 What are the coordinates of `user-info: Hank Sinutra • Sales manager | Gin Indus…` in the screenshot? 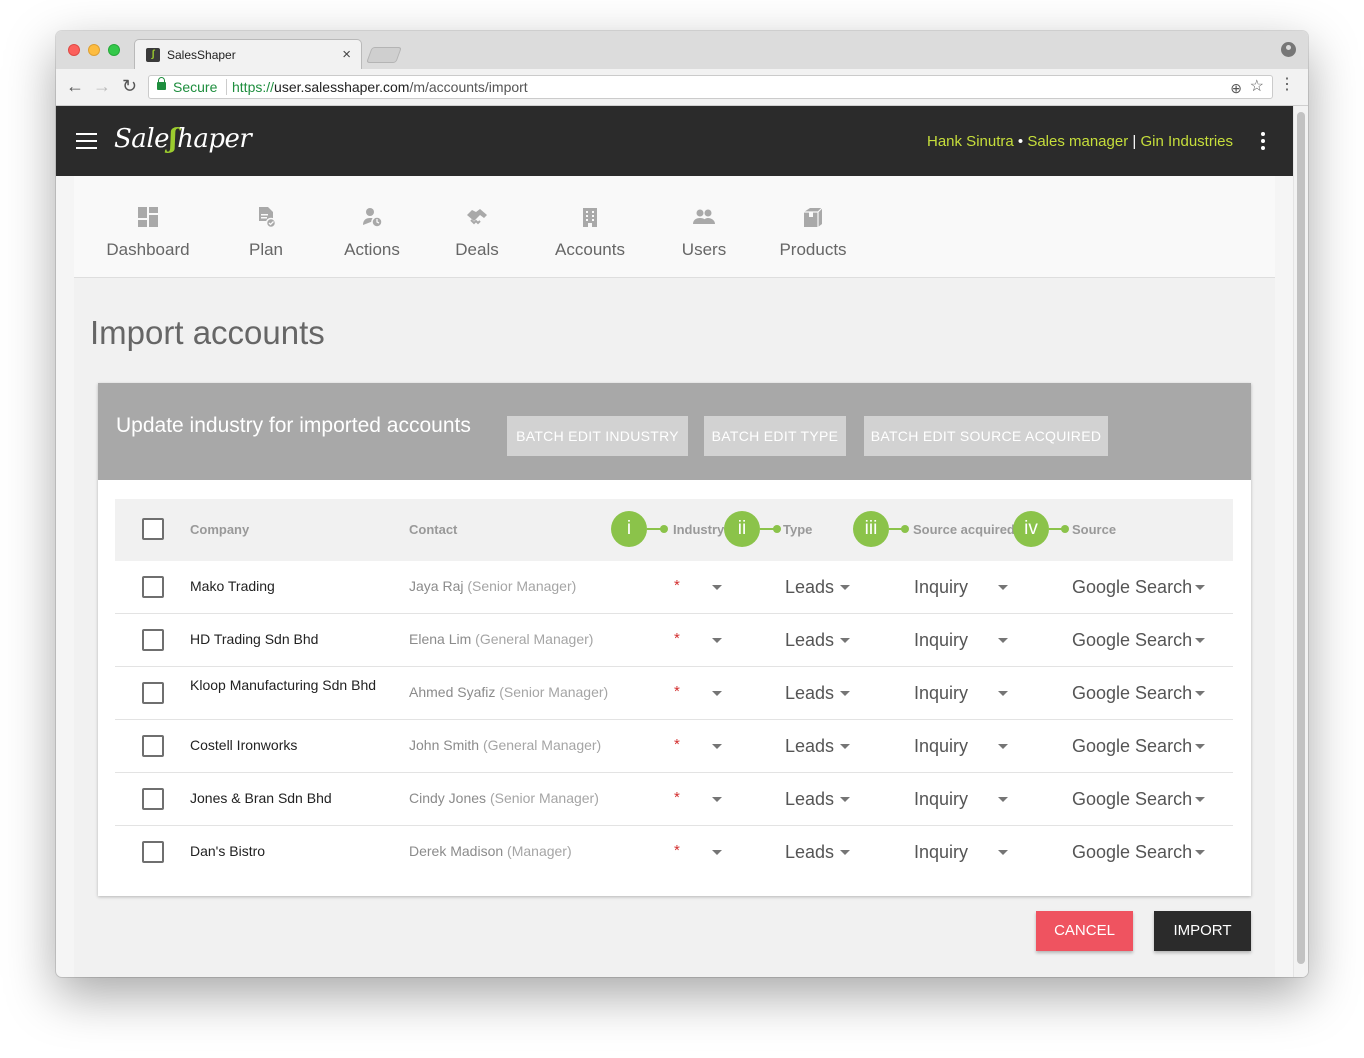 It's located at (1080, 141).